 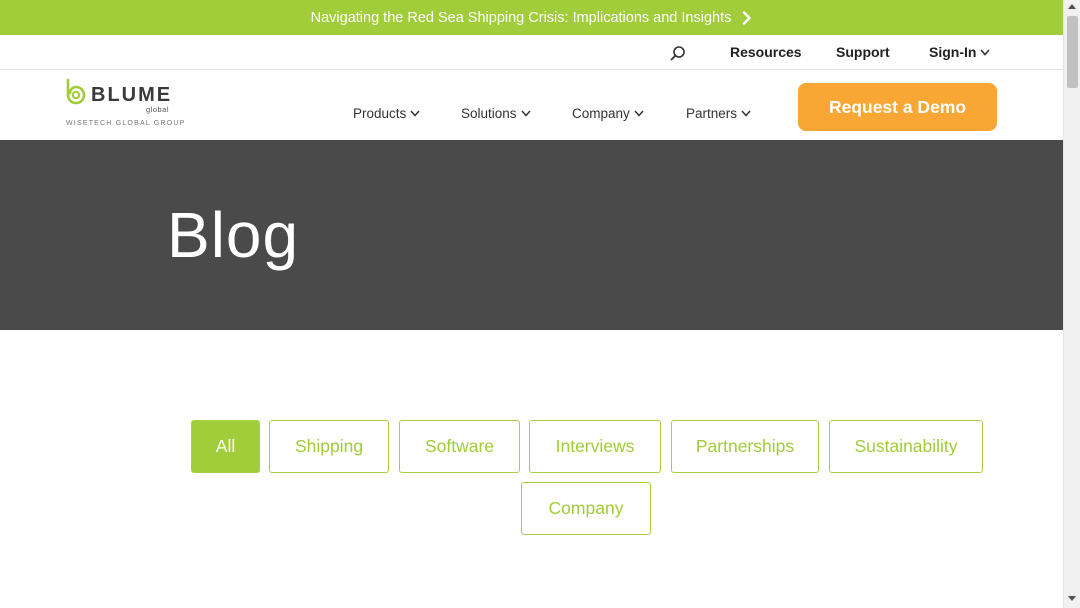 I want to click on nav-company-label: Company, so click(x=601, y=113).